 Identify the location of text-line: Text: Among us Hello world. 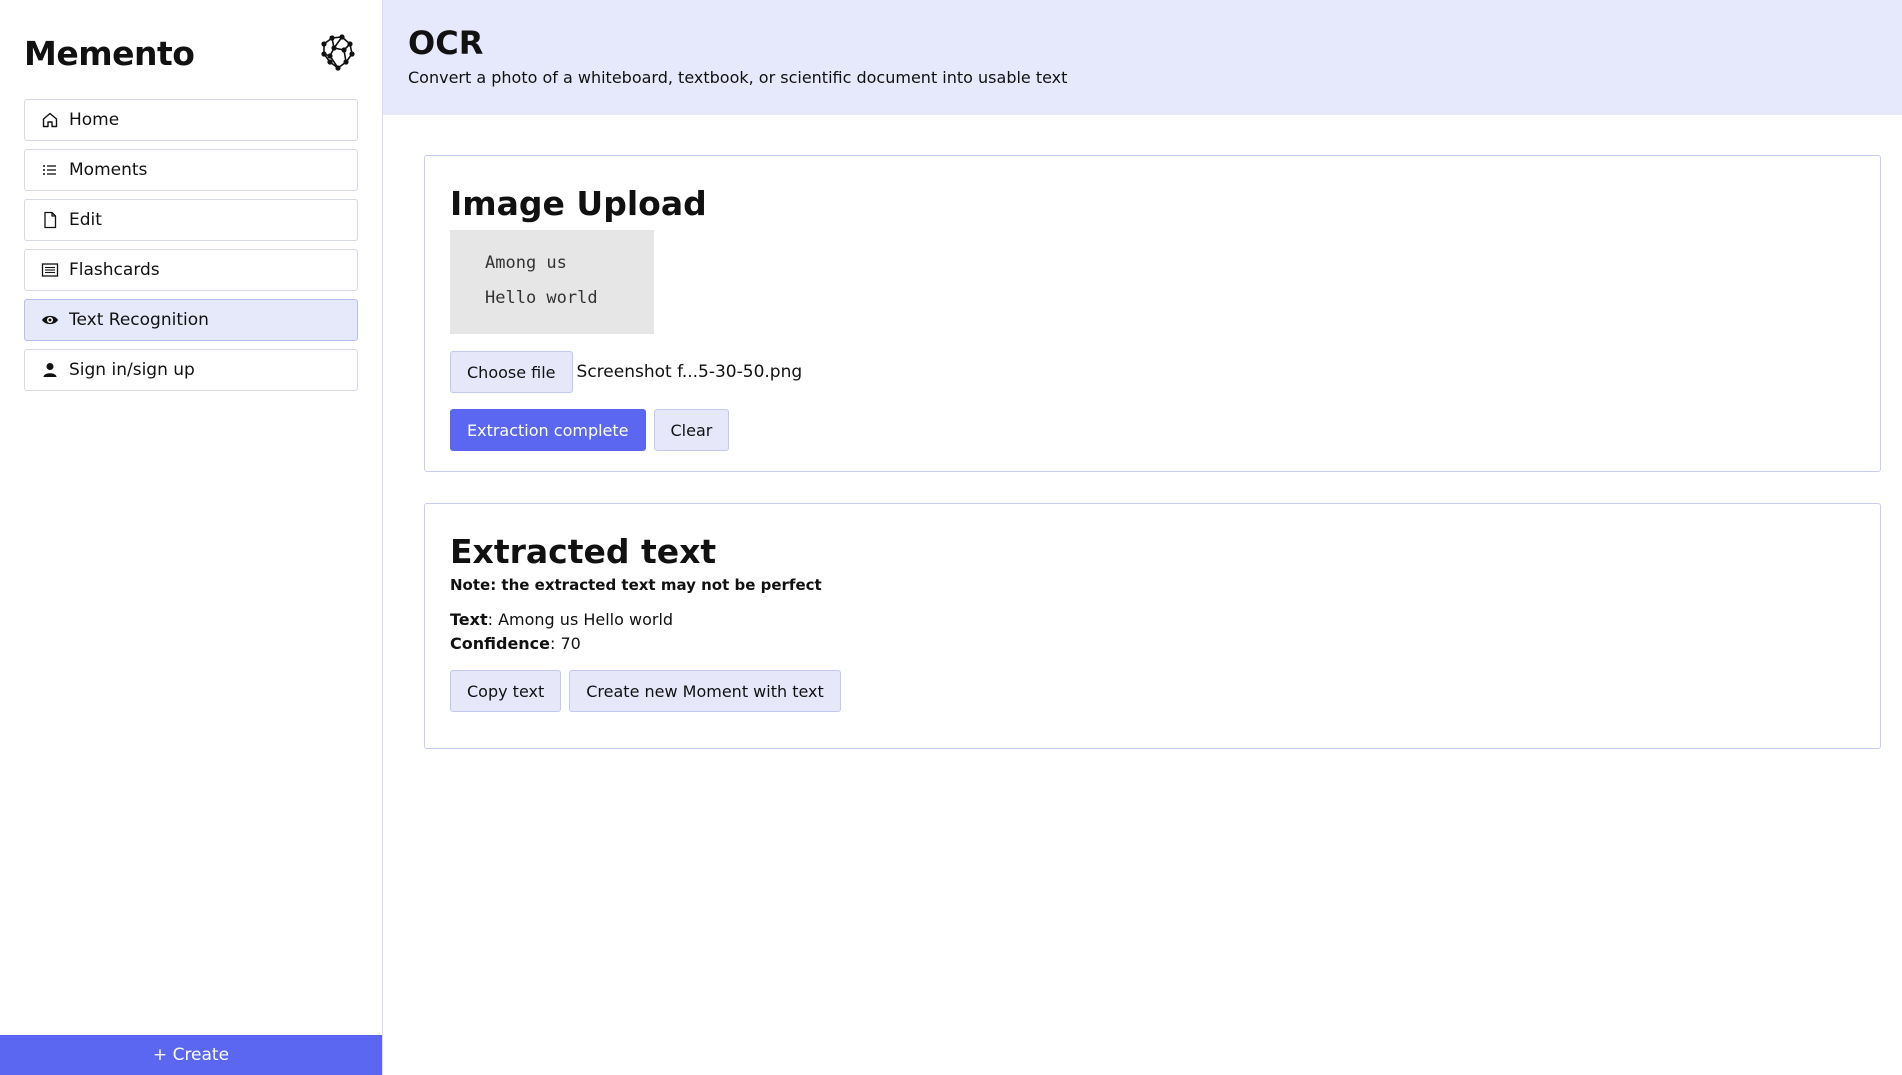
(562, 619).